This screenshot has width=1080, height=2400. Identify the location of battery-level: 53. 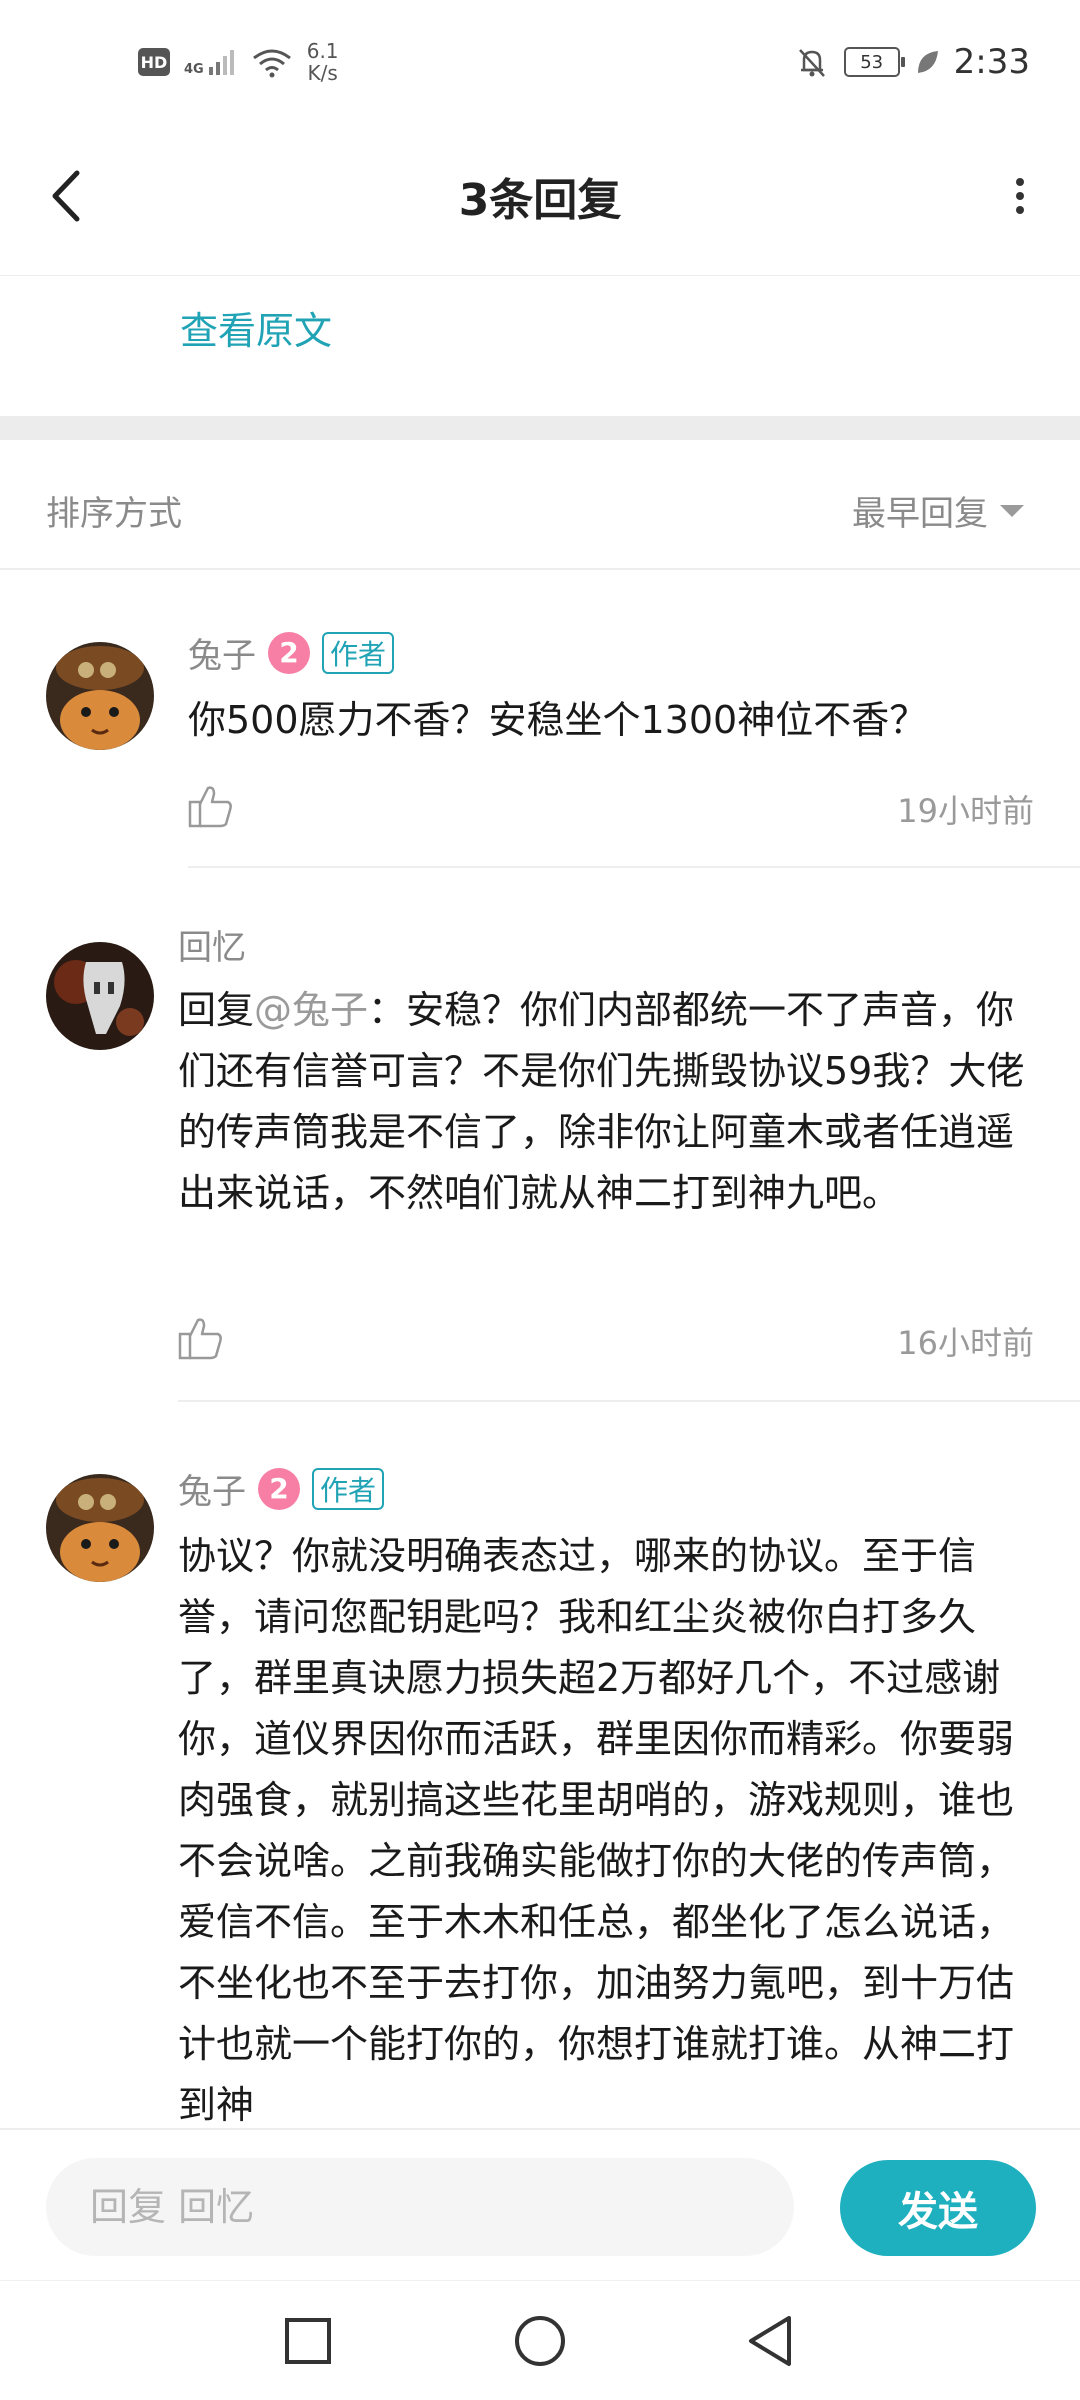
(872, 62).